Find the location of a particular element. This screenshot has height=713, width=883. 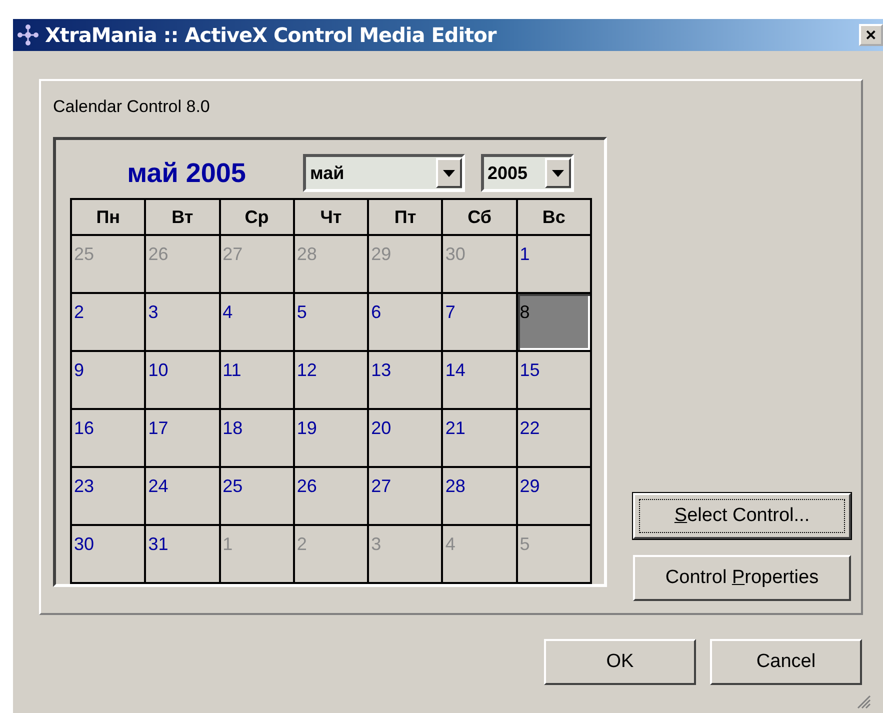

month-dropdown: май is located at coordinates (383, 173).